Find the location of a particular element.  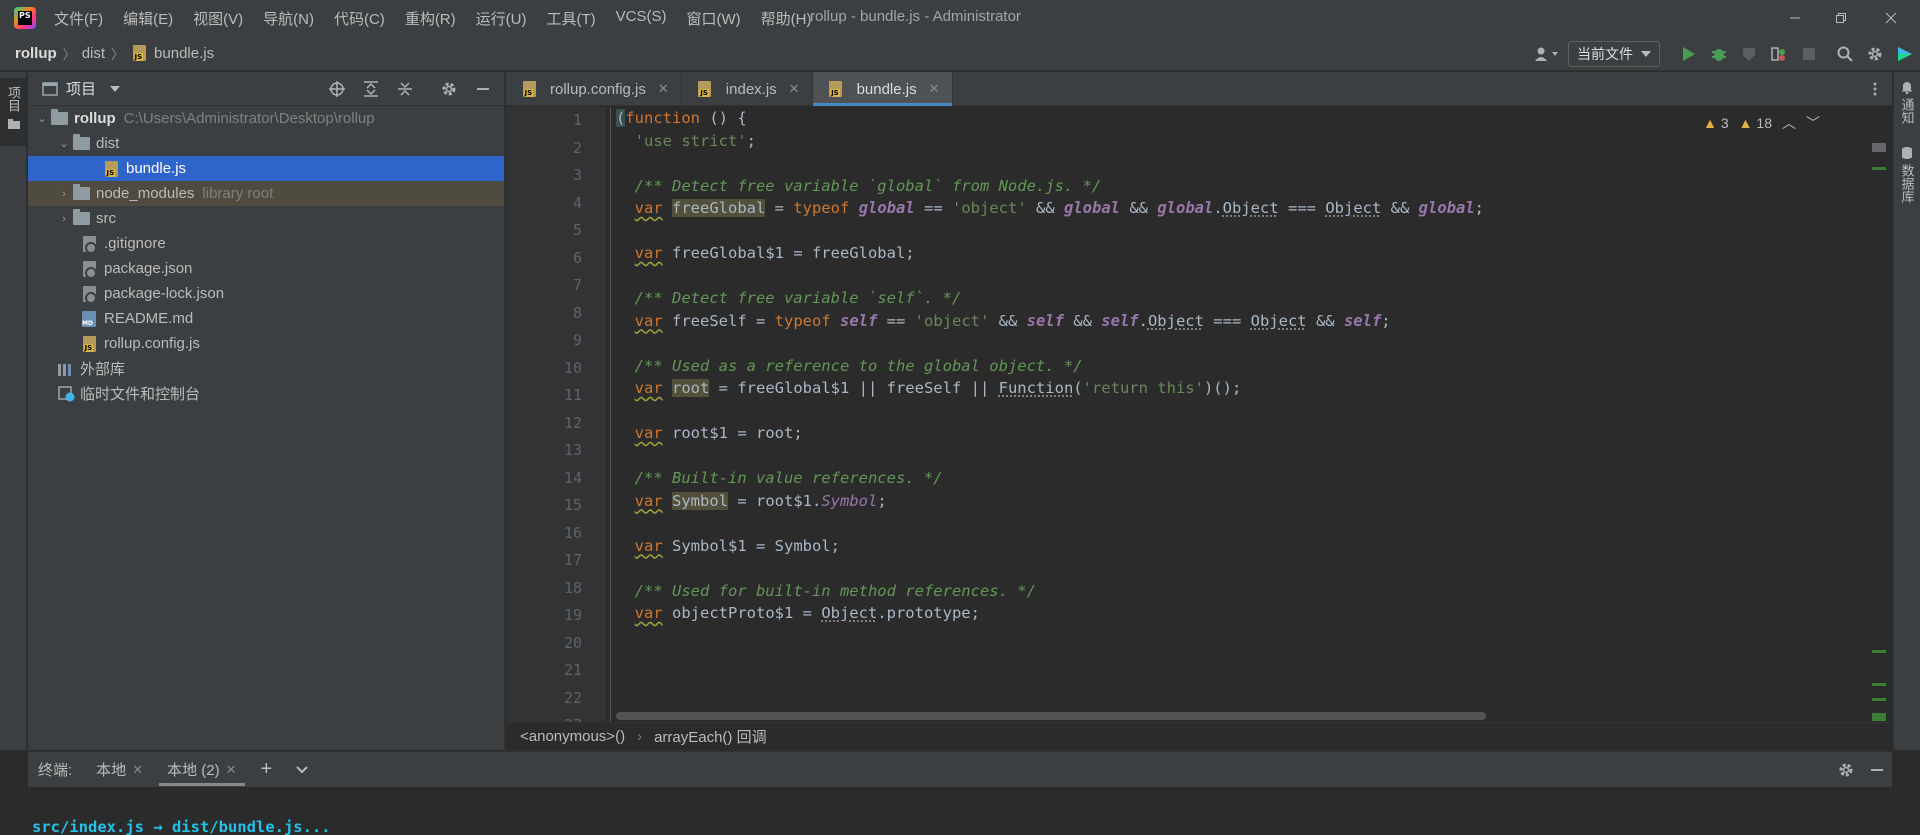

tree-item-label: .gitignore is located at coordinates (135, 243).